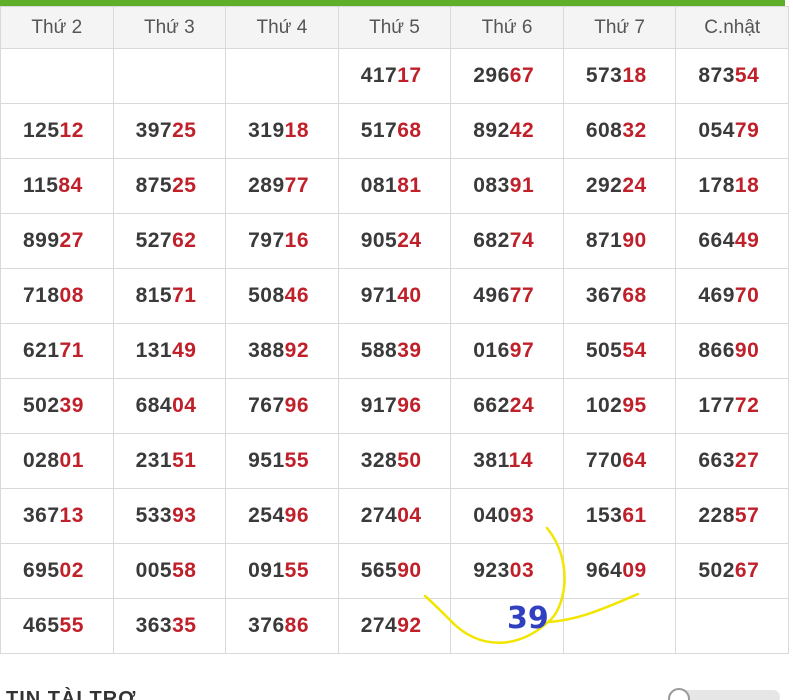 This screenshot has width=793, height=700. Describe the element at coordinates (57, 131) in the screenshot. I see `result-cell: 12512` at that location.